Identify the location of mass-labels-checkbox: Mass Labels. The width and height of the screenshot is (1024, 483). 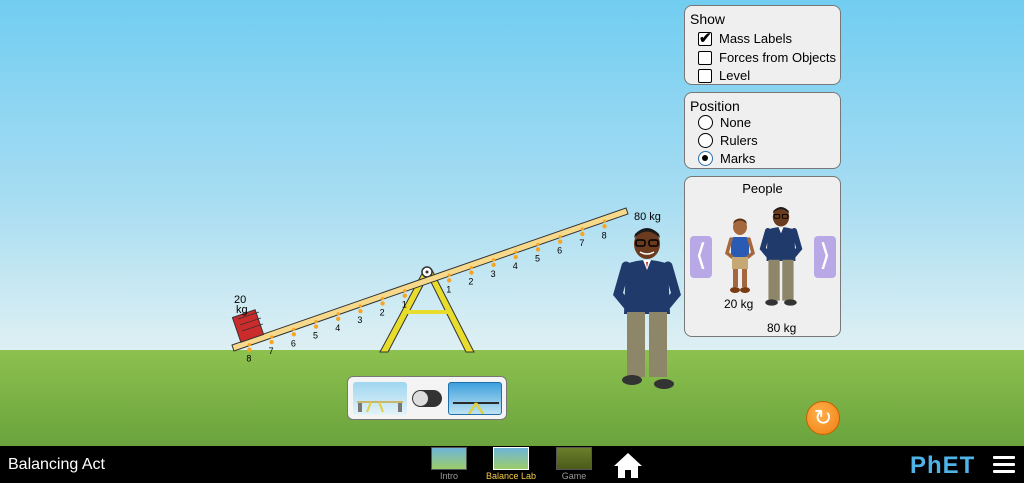
(745, 38).